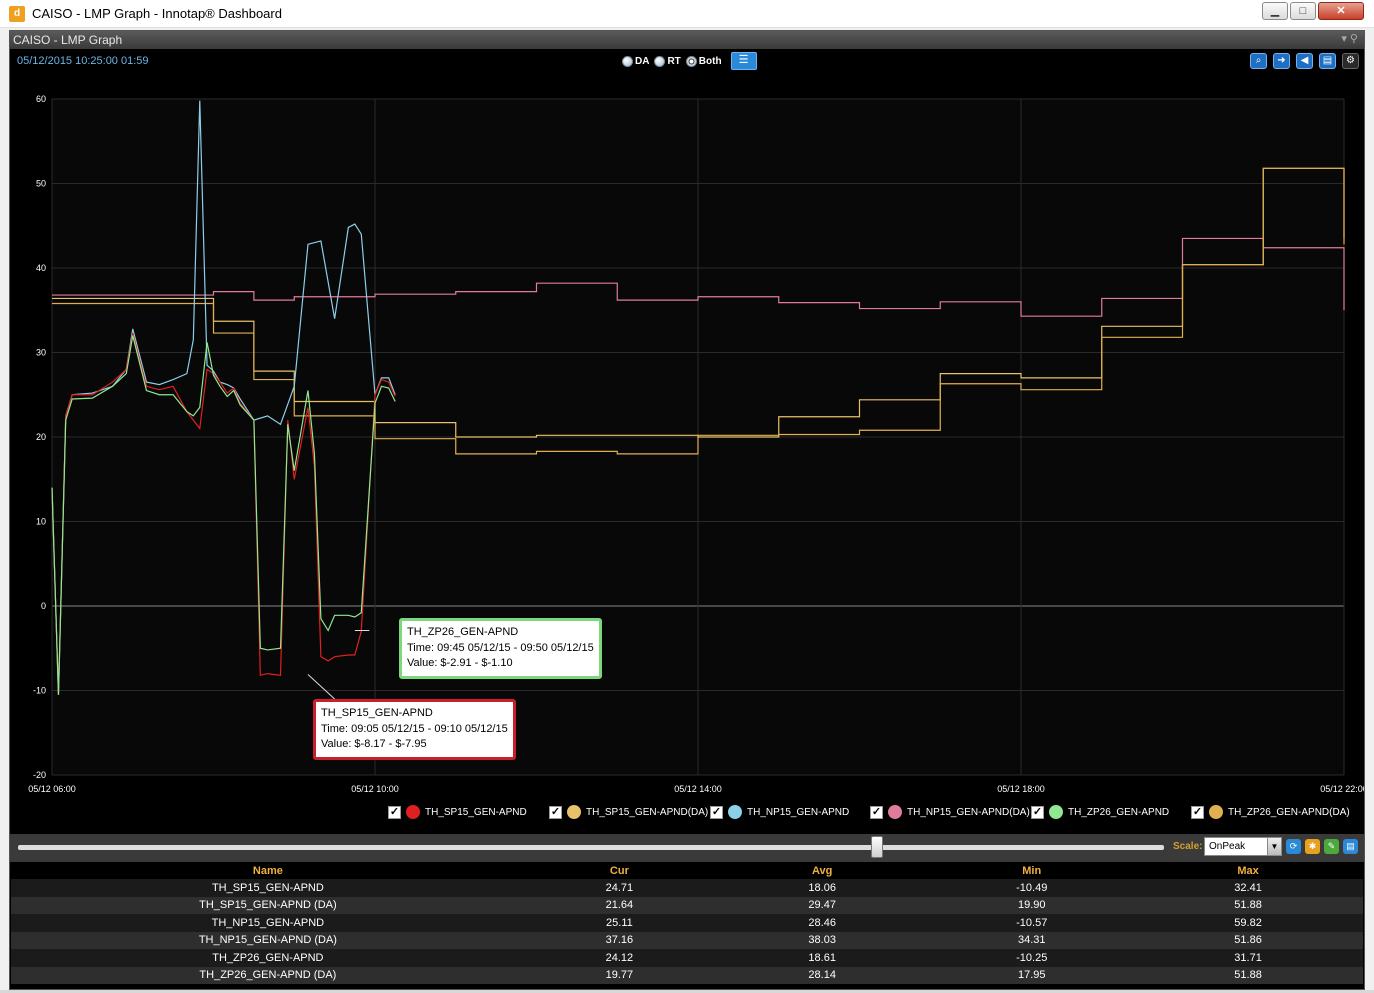 This screenshot has height=993, width=1374. Describe the element at coordinates (691, 61) in the screenshot. I see `radio-both` at that location.